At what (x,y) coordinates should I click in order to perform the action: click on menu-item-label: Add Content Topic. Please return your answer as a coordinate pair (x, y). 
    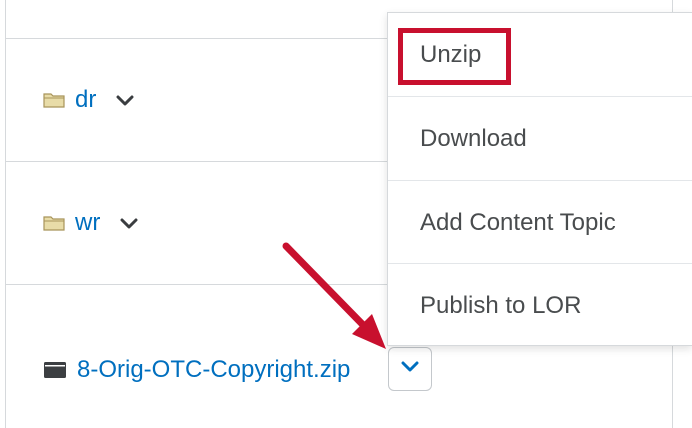
    Looking at the image, I should click on (518, 222).